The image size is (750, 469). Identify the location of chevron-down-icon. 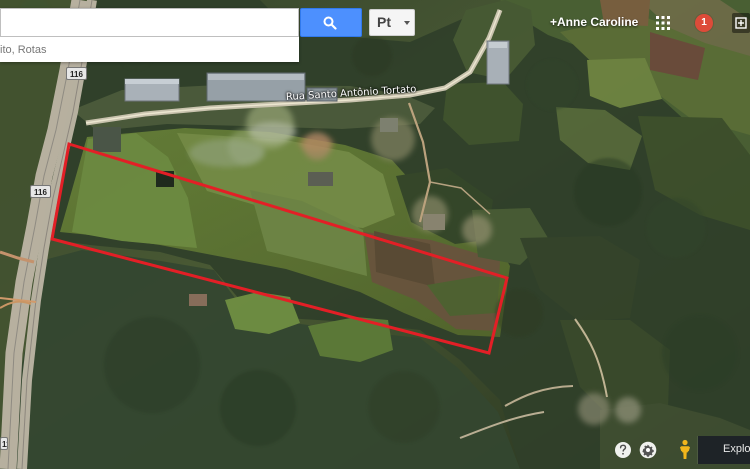
(407, 23).